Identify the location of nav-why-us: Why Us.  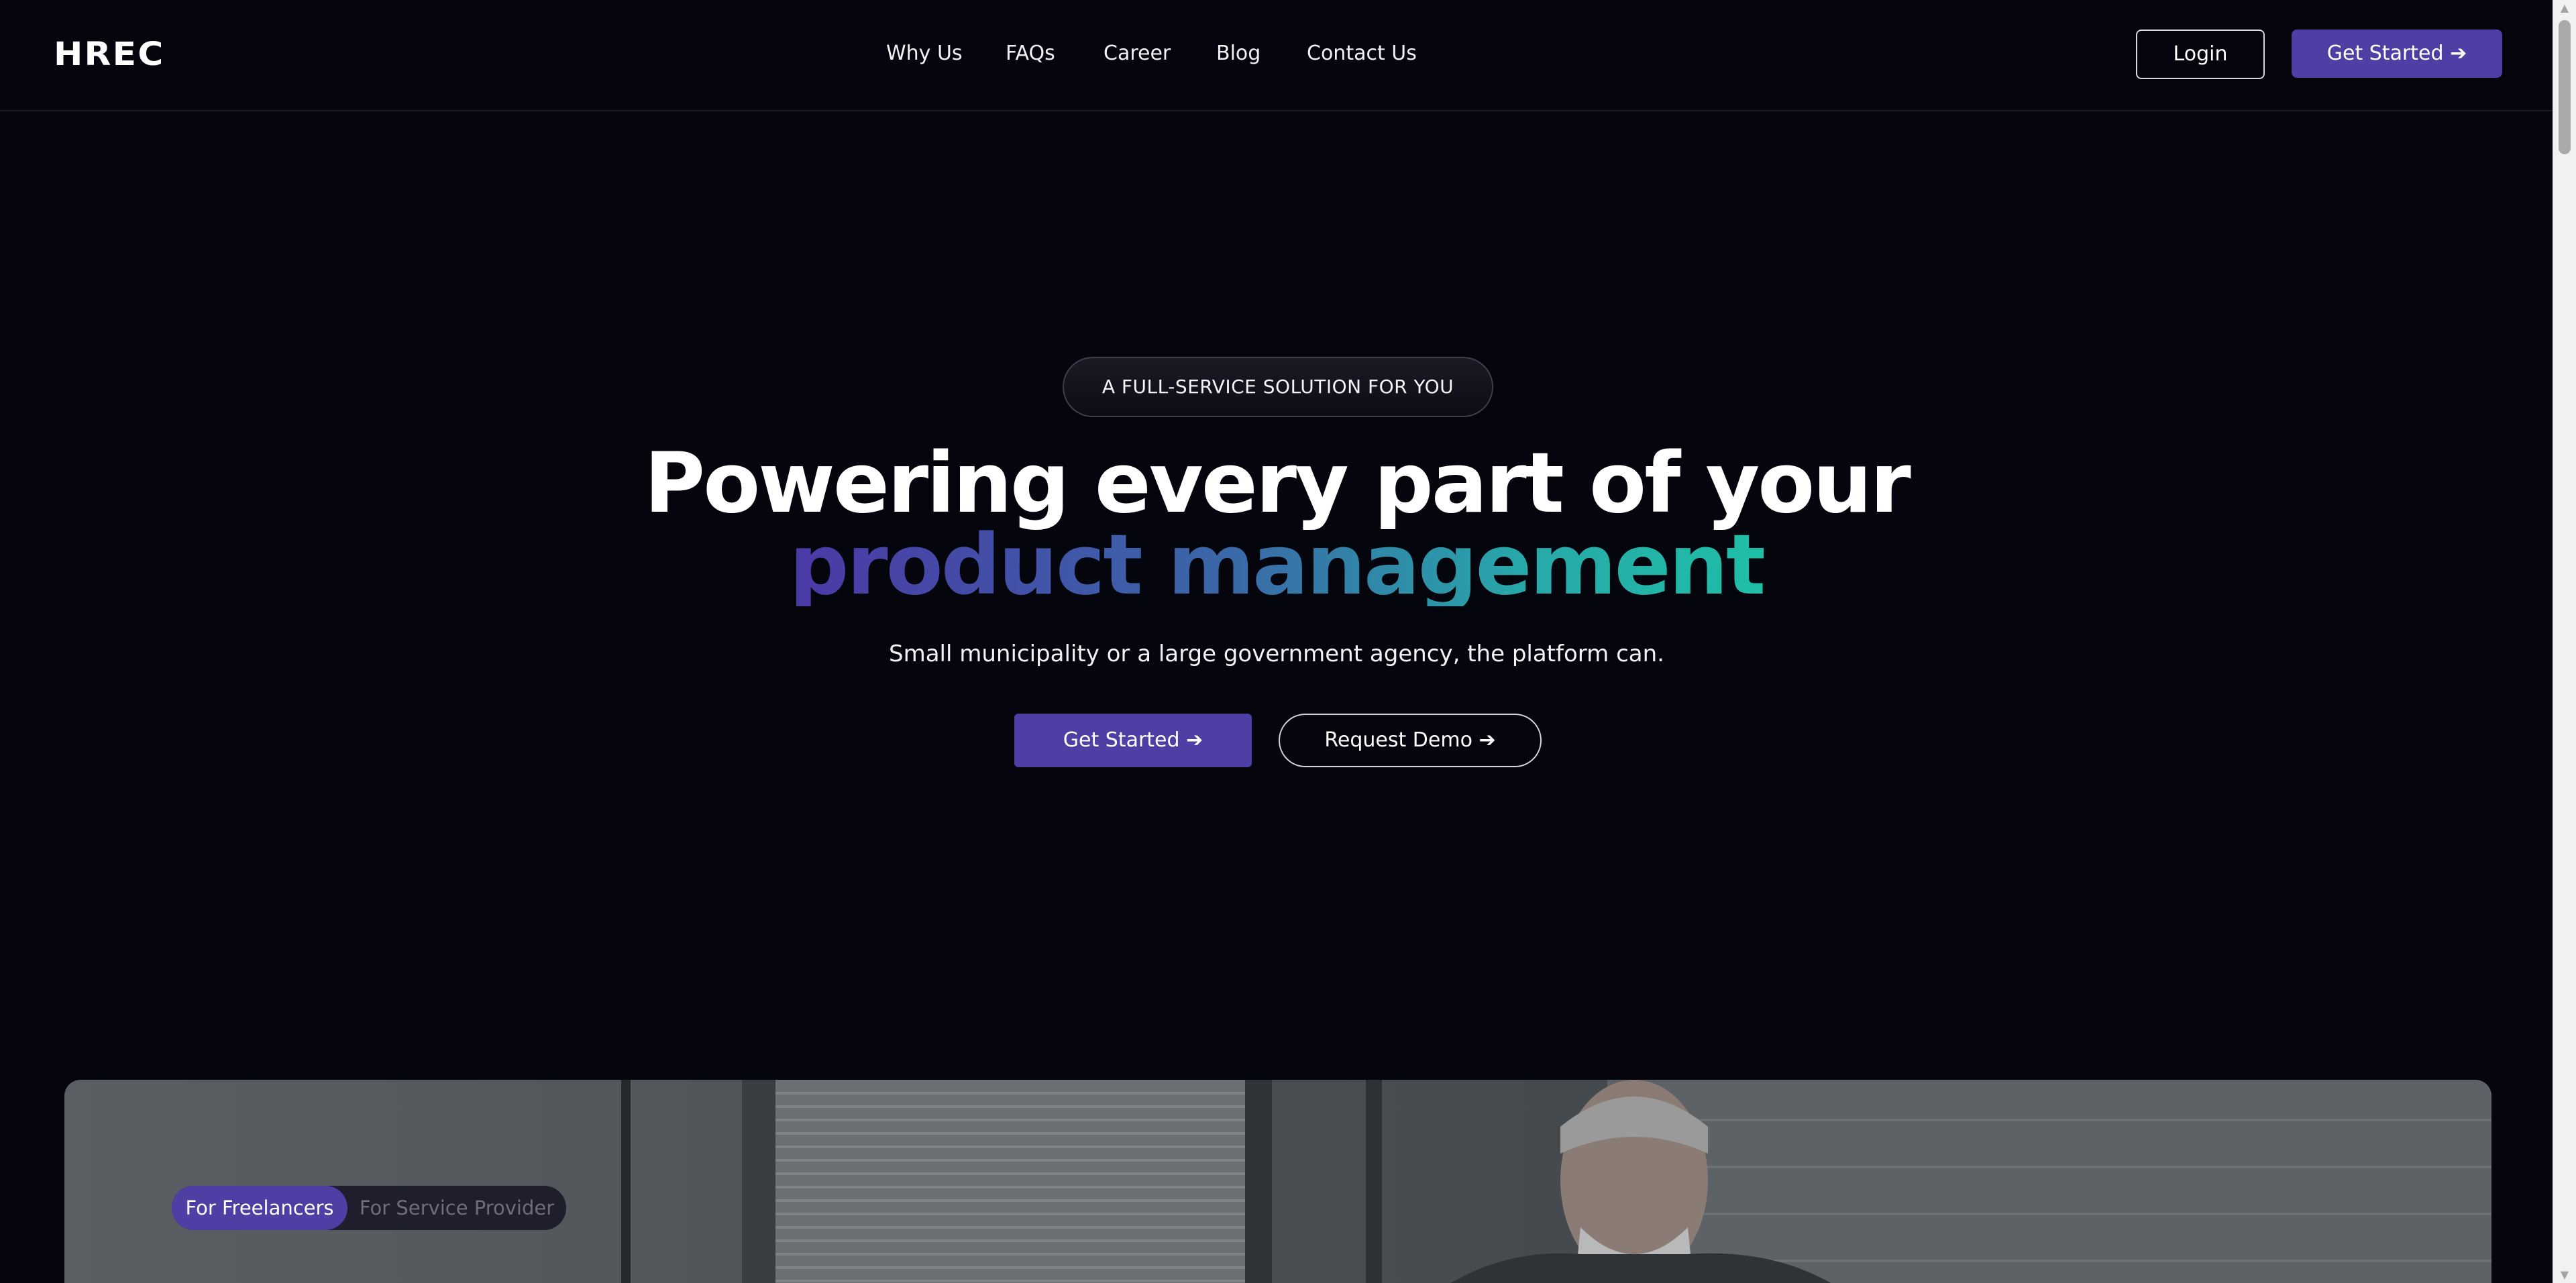
(924, 54).